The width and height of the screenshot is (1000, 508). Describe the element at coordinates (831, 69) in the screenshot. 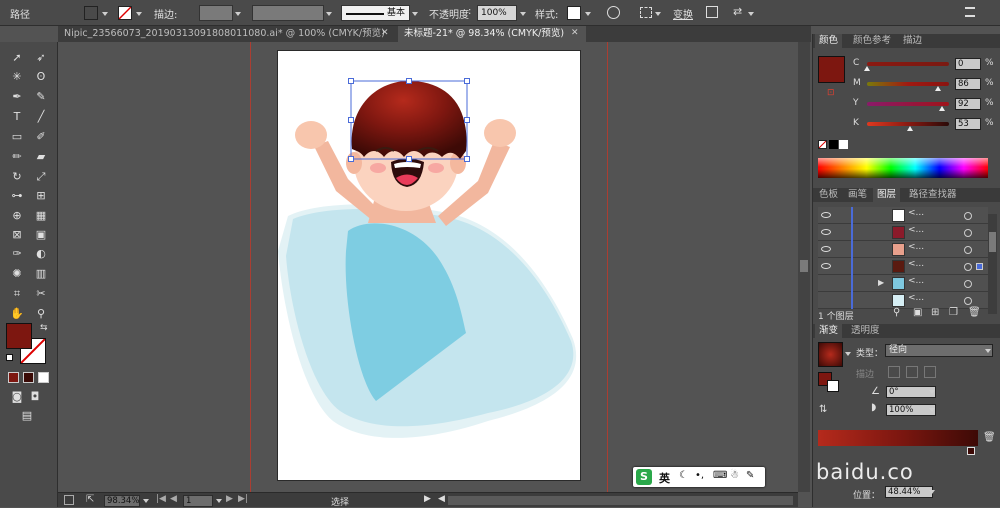

I see `current-color-swatch` at that location.